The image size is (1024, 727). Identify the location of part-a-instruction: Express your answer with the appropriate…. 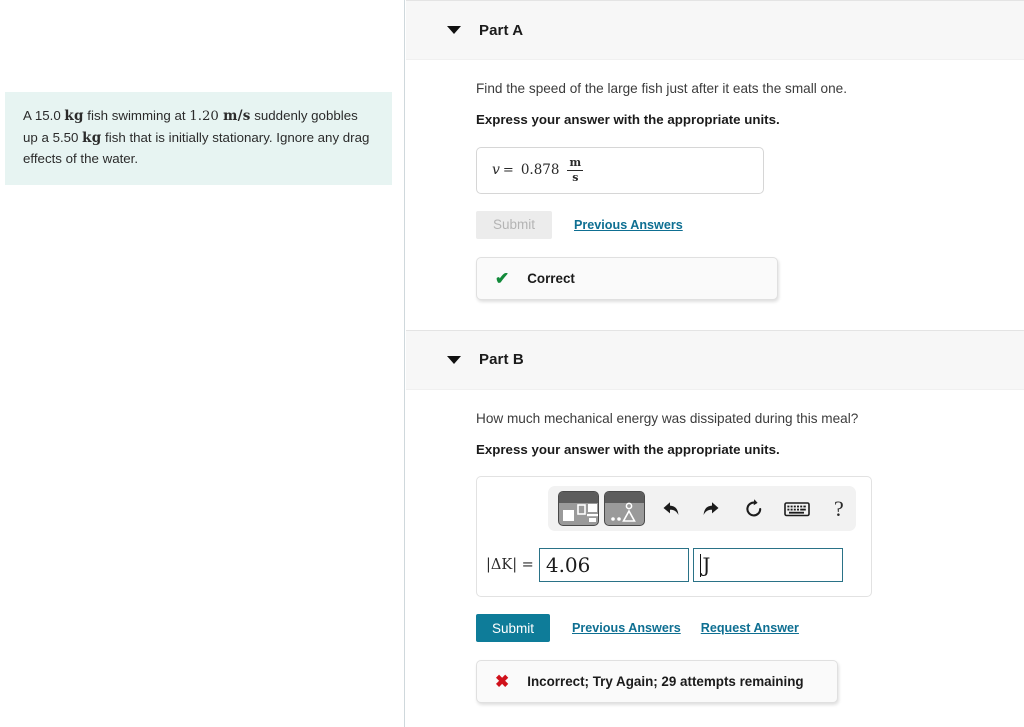
(628, 120).